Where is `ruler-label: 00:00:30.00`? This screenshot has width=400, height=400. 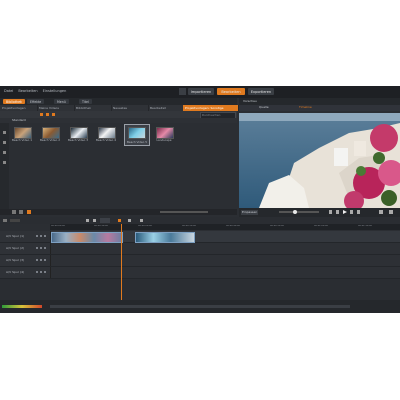
ruler-label: 00:00:30.00 is located at coordinates (189, 226).